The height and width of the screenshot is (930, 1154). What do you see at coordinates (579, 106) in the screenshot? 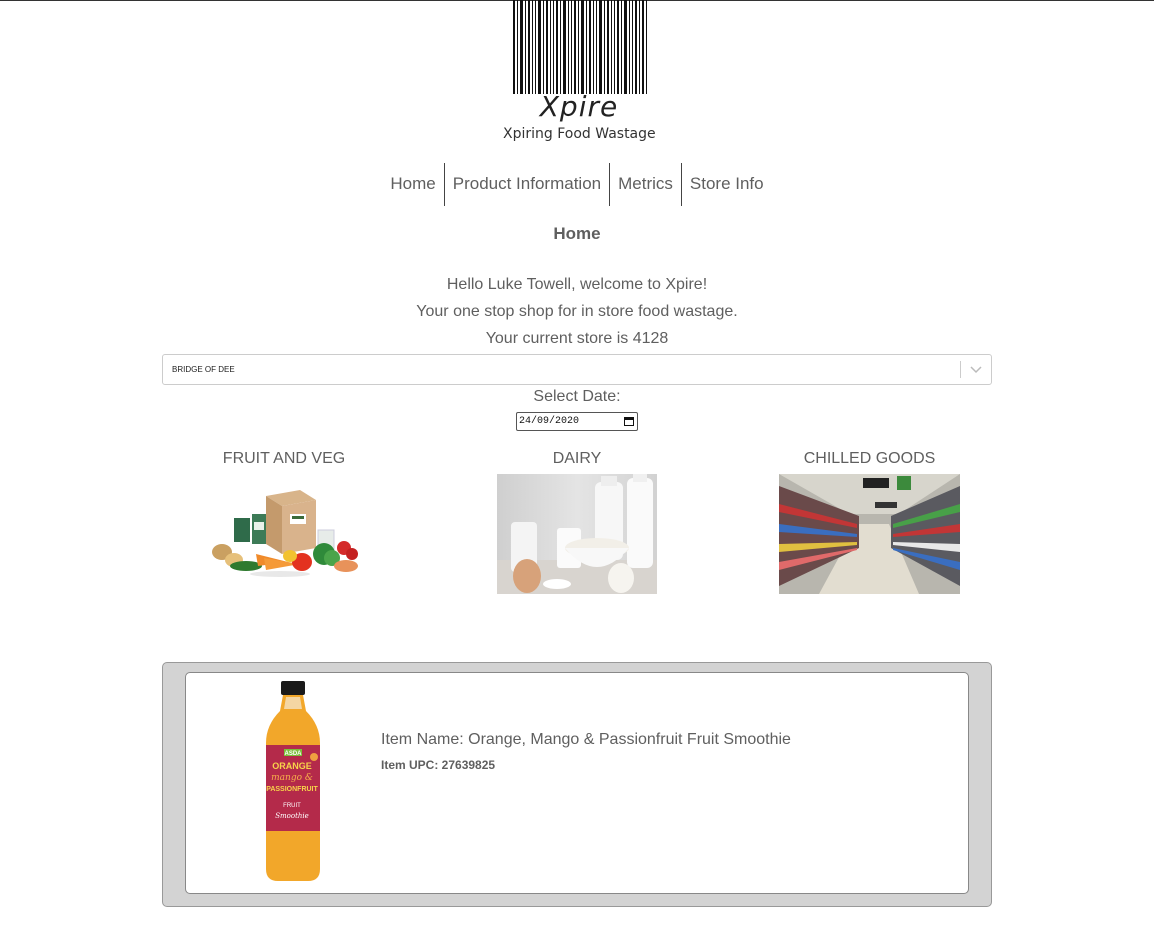
I see `logo-name: Xpire` at bounding box center [579, 106].